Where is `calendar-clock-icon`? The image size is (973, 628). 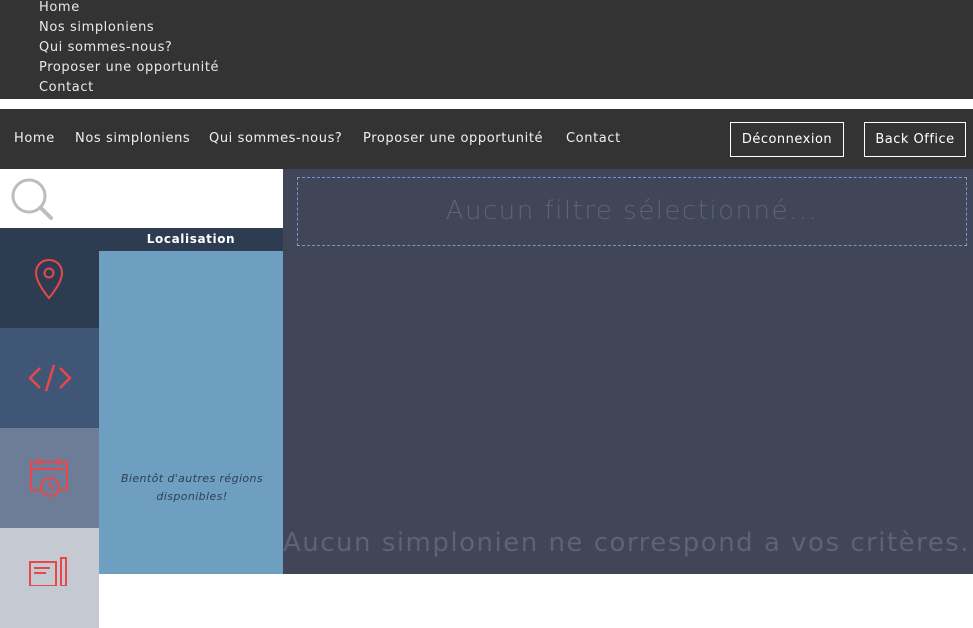
calendar-clock-icon is located at coordinates (49, 477).